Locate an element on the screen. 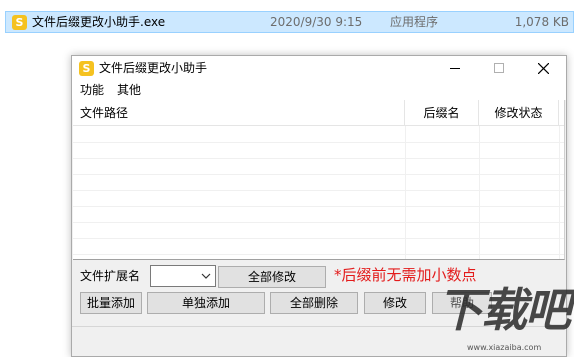  app-icon: S is located at coordinates (19, 22).